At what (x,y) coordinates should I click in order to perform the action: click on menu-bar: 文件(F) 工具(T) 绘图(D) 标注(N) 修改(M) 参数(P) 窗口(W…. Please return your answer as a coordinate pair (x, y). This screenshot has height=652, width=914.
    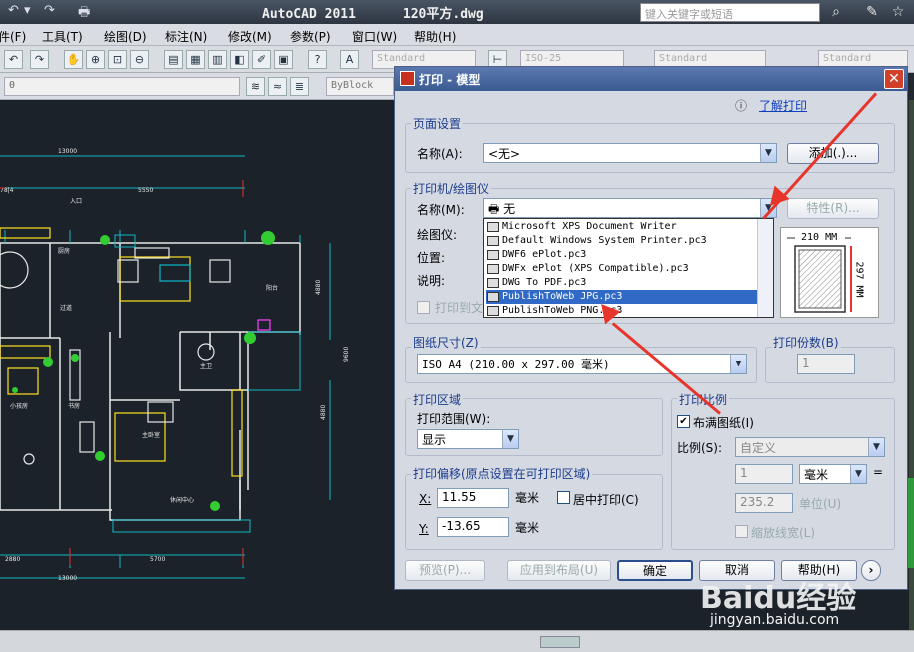
    Looking at the image, I should click on (457, 35).